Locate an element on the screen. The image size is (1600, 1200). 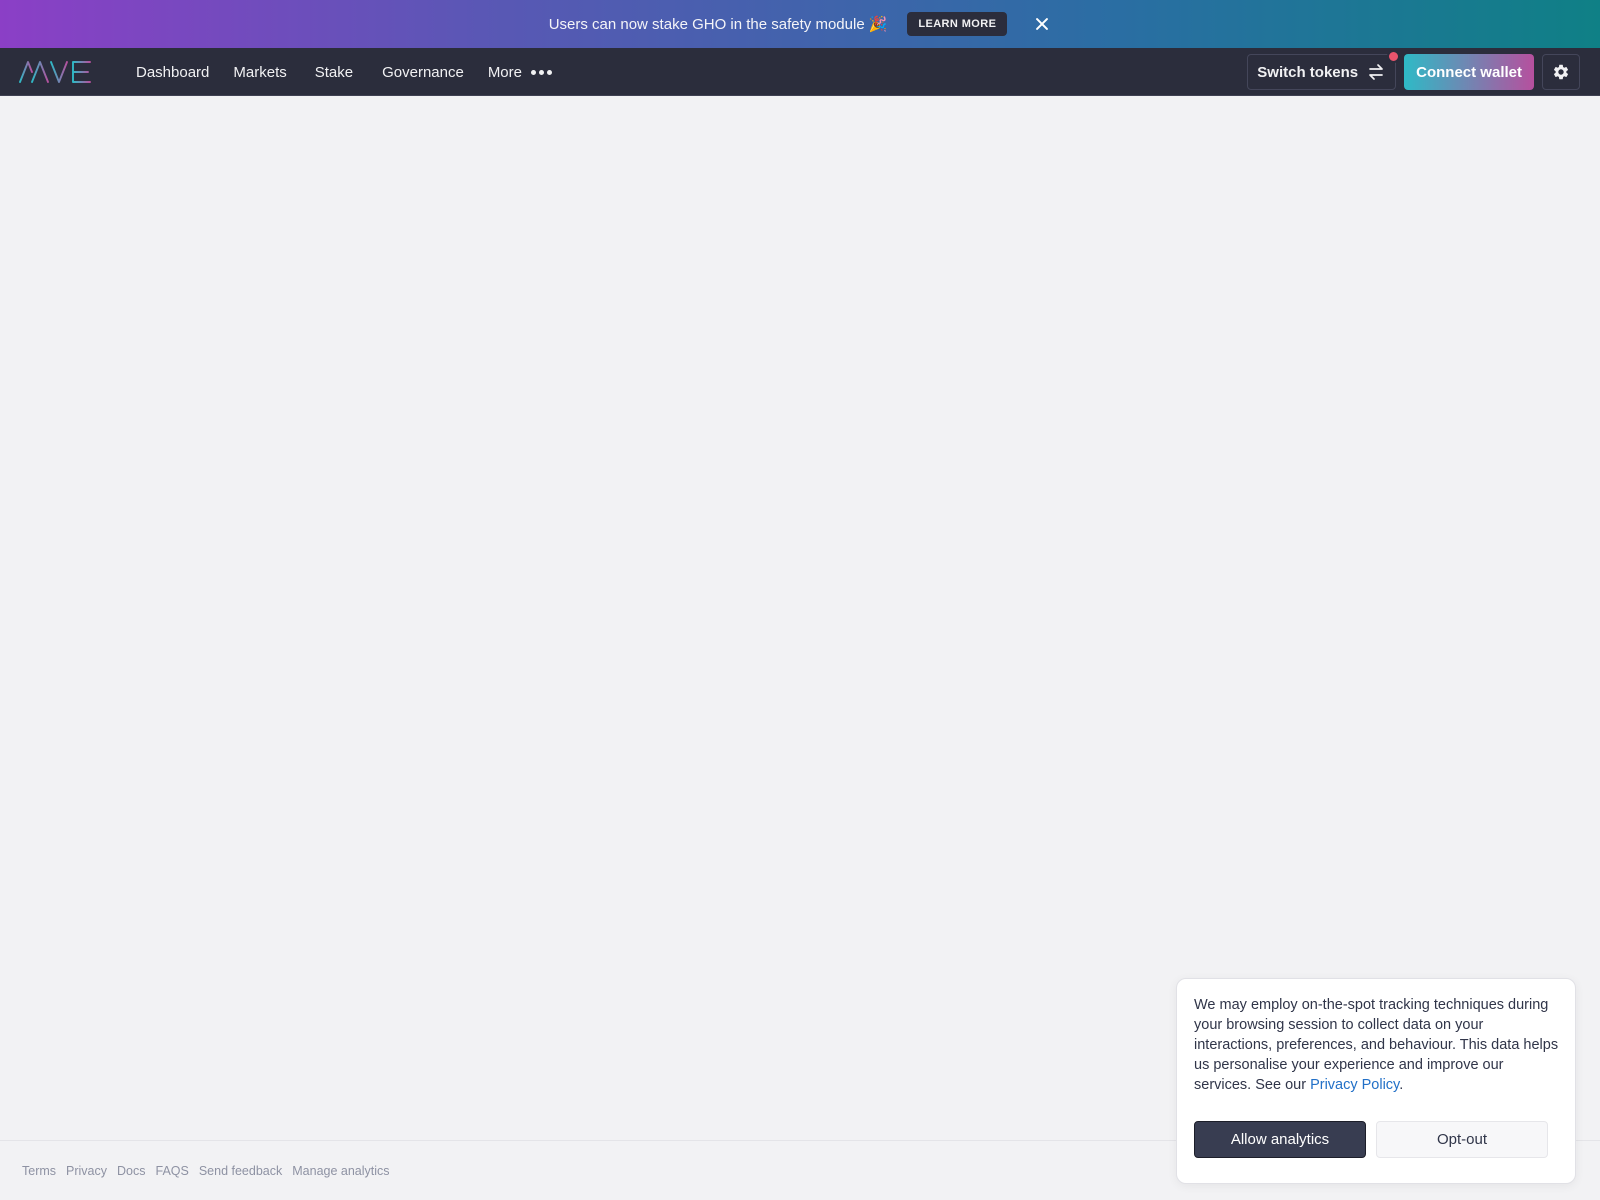
close-icon is located at coordinates (1042, 24).